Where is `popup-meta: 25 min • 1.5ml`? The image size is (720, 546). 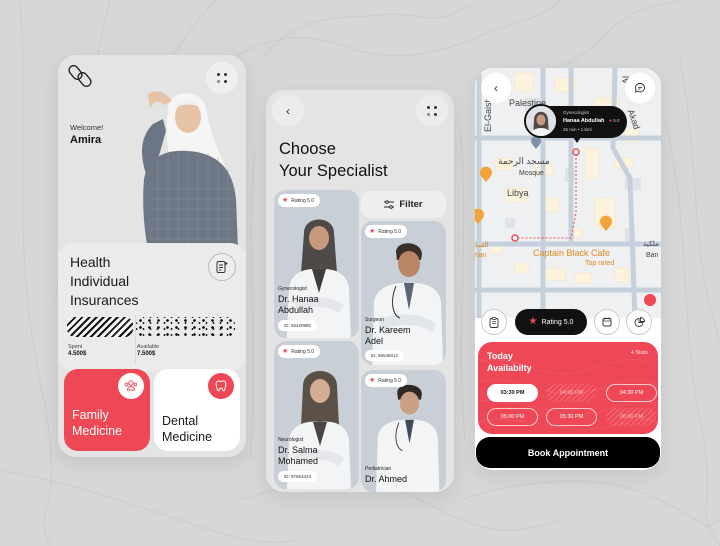 popup-meta: 25 min • 1.5ml is located at coordinates (577, 129).